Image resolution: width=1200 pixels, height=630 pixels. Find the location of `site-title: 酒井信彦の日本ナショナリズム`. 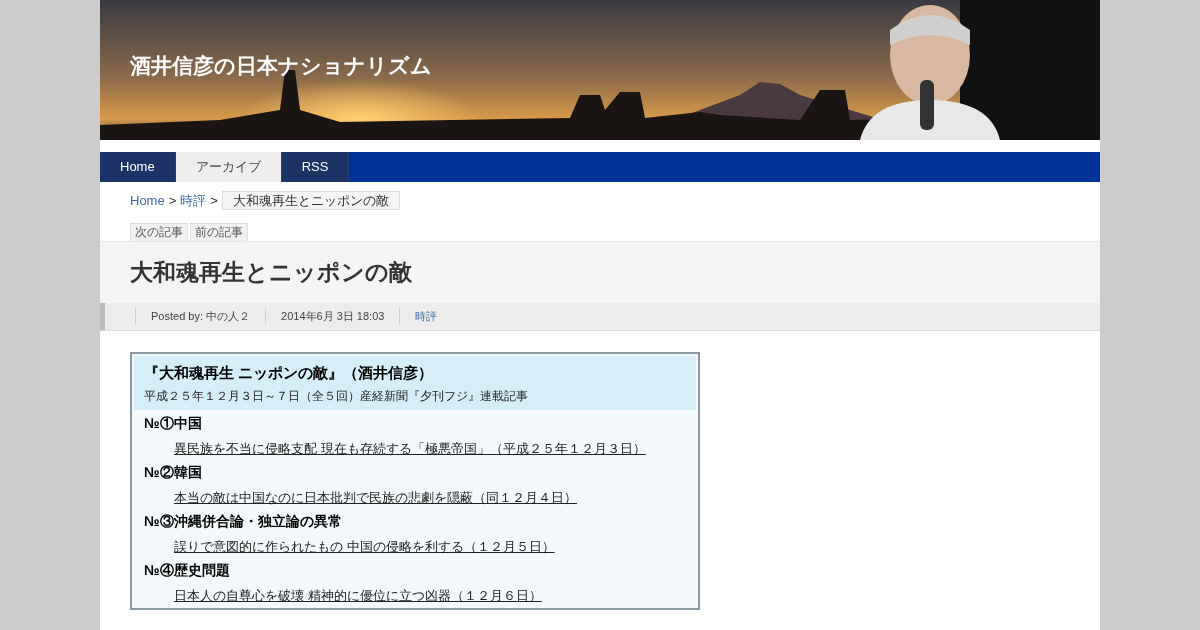

site-title: 酒井信彦の日本ナショナリズム is located at coordinates (281, 65).